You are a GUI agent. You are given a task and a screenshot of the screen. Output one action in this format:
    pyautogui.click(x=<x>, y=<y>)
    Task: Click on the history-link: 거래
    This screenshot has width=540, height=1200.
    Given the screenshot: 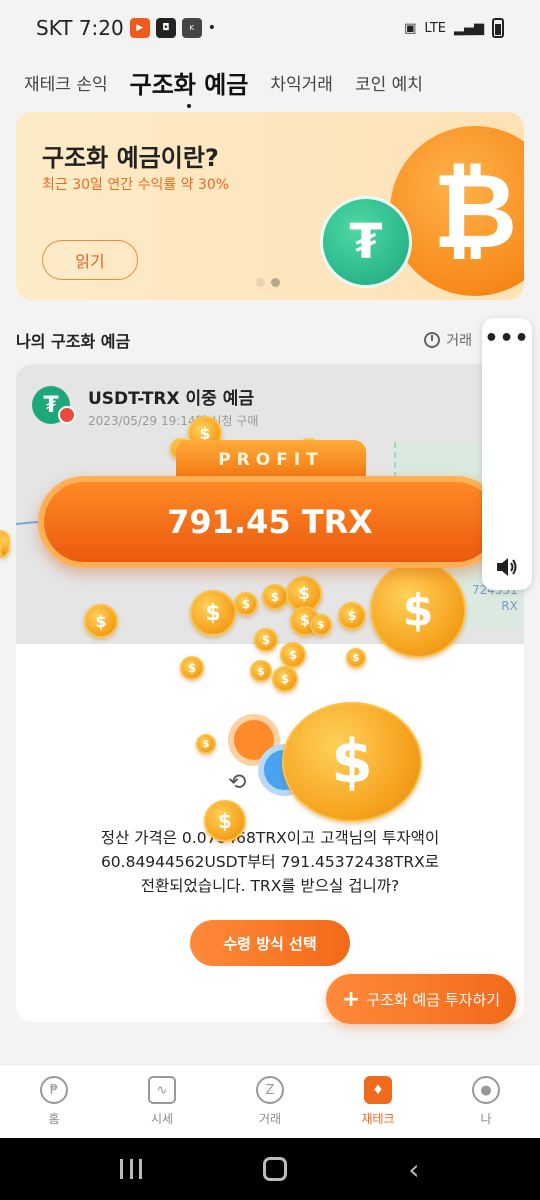 What is the action you would take?
    pyautogui.click(x=448, y=340)
    